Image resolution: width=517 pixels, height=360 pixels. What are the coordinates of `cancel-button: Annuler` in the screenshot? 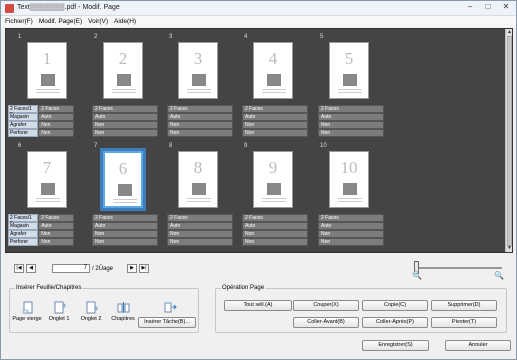 It's located at (478, 345).